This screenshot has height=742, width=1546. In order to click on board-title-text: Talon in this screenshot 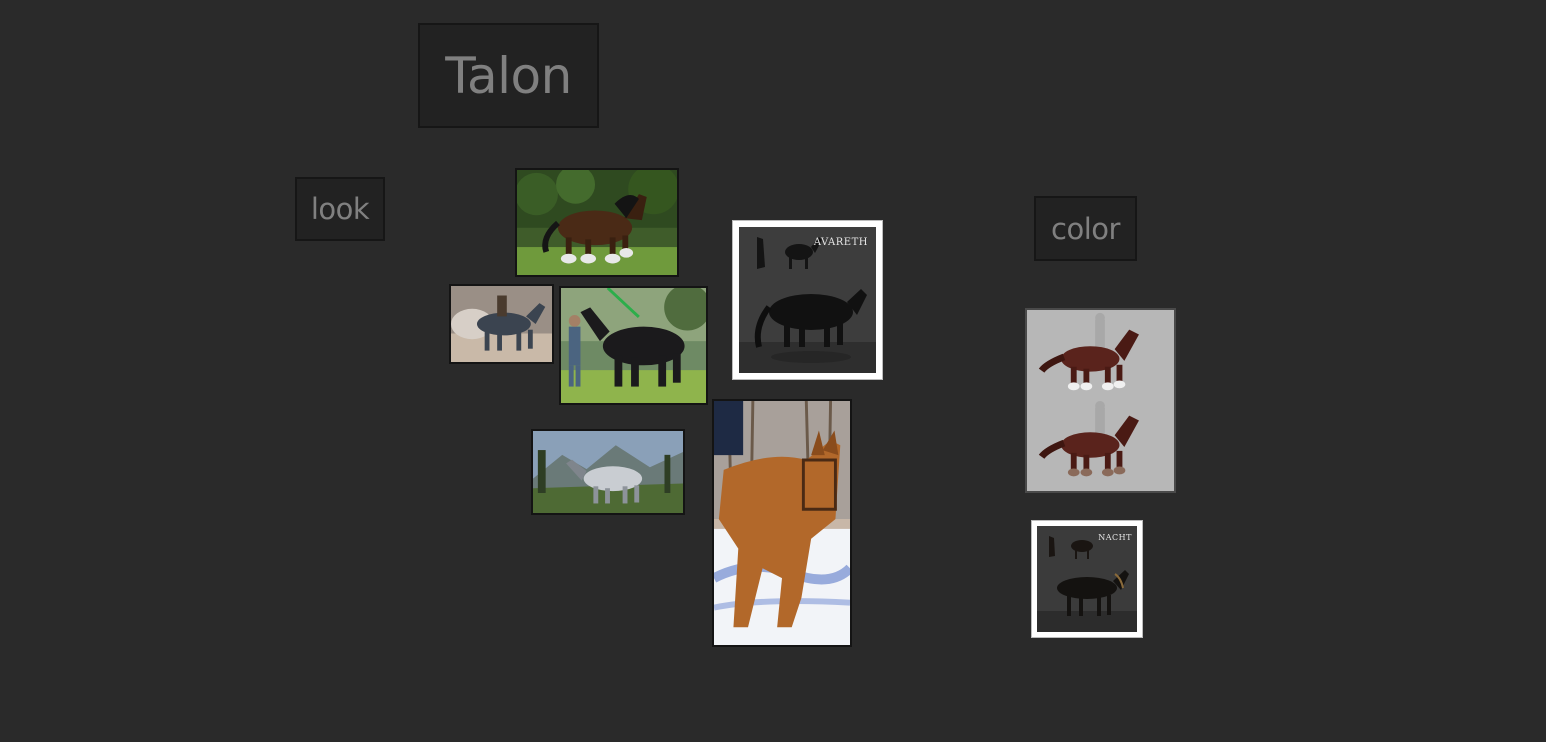, I will do `click(508, 75)`.